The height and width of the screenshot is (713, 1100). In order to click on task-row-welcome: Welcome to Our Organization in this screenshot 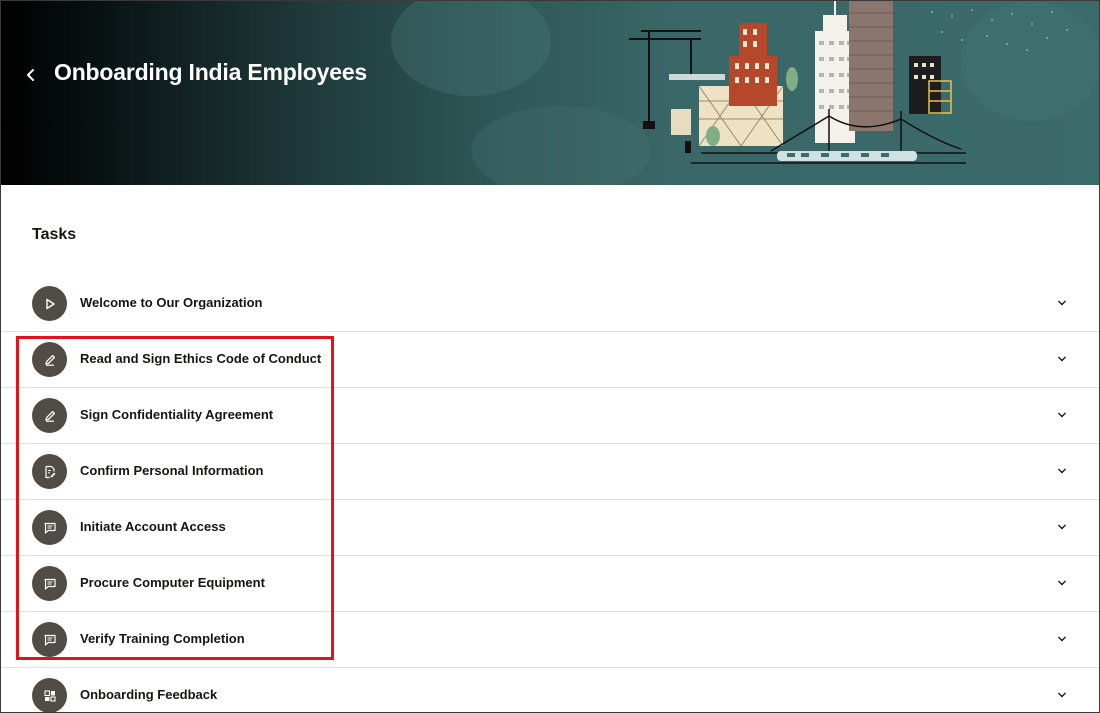, I will do `click(550, 304)`.